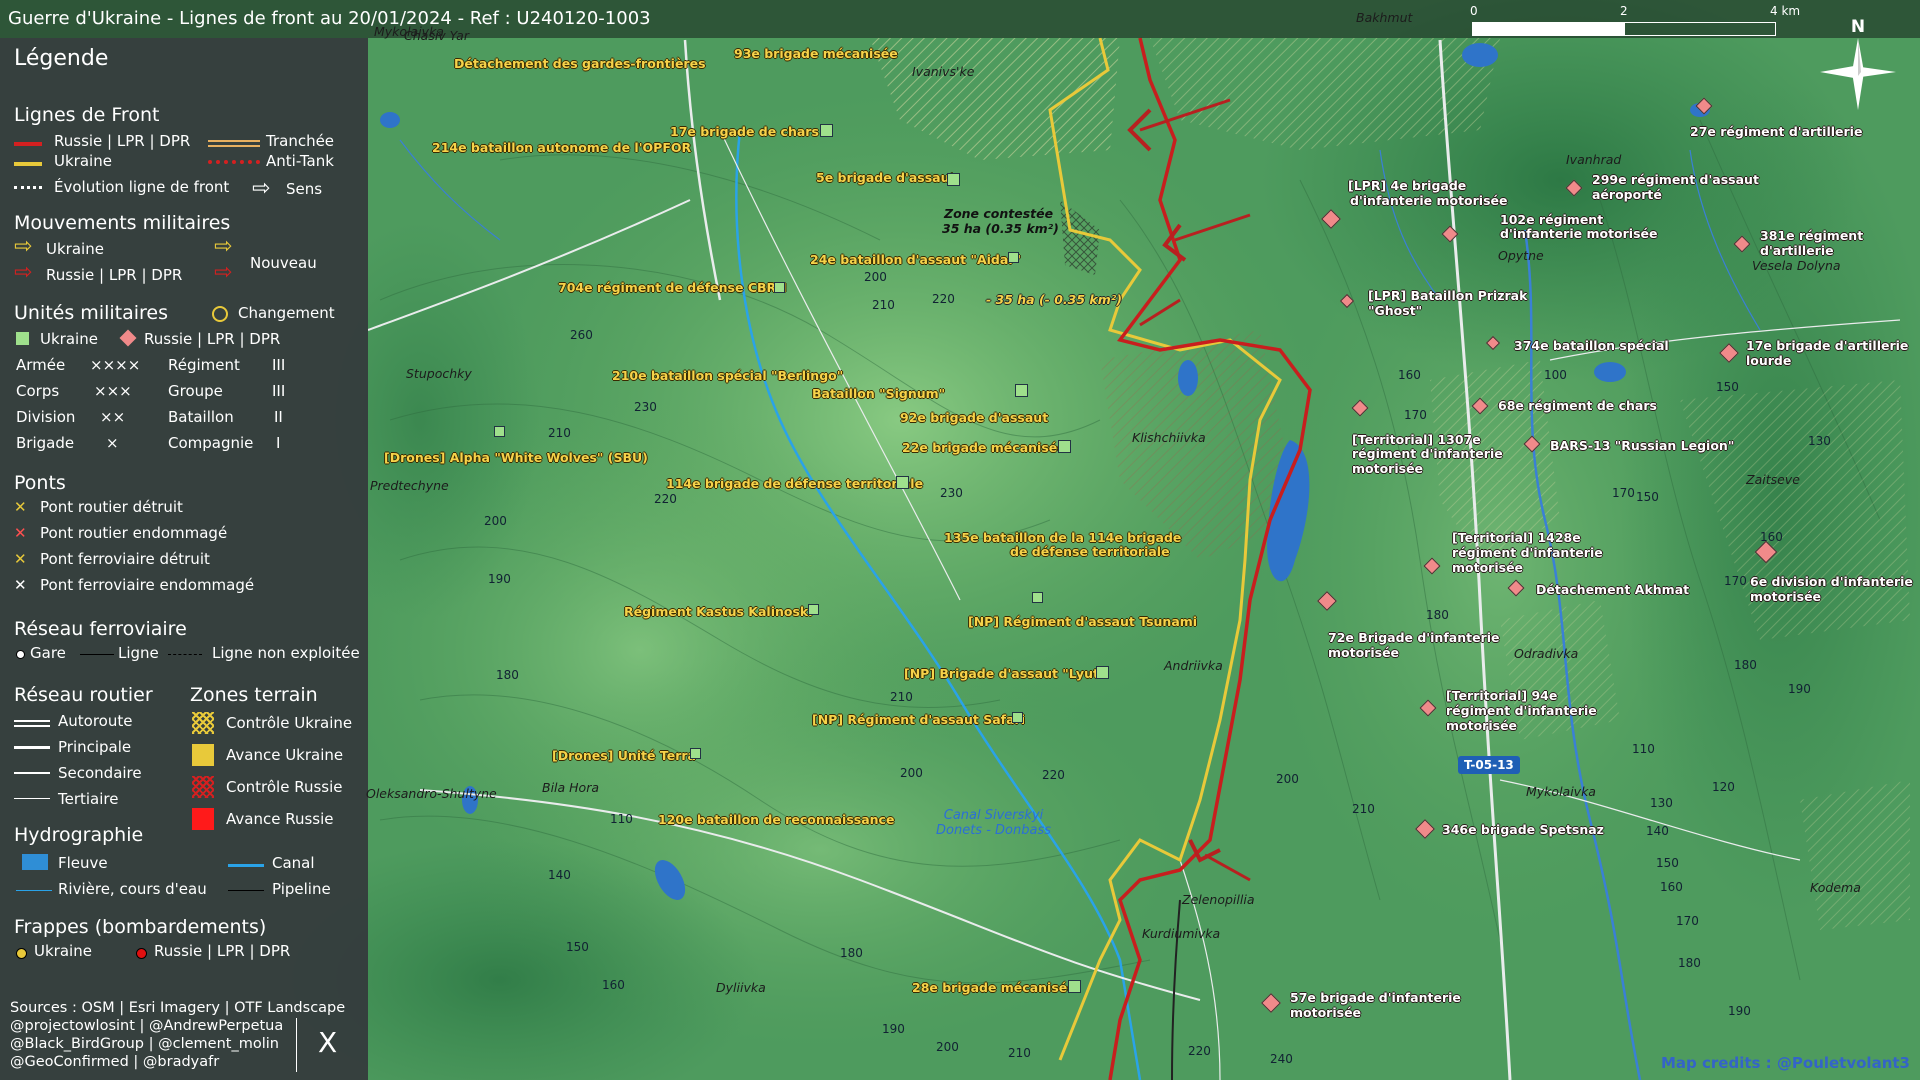 This screenshot has width=1920, height=1080. What do you see at coordinates (974, 417) in the screenshot?
I see `unit-ua-label: 92e brigade d'assaut` at bounding box center [974, 417].